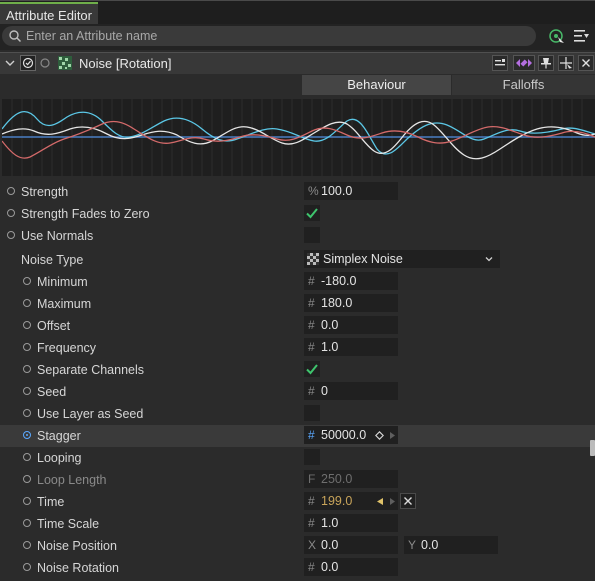 The width and height of the screenshot is (595, 581). Describe the element at coordinates (297, 12) in the screenshot. I see `window-titlebar: Attribute Editor` at that location.